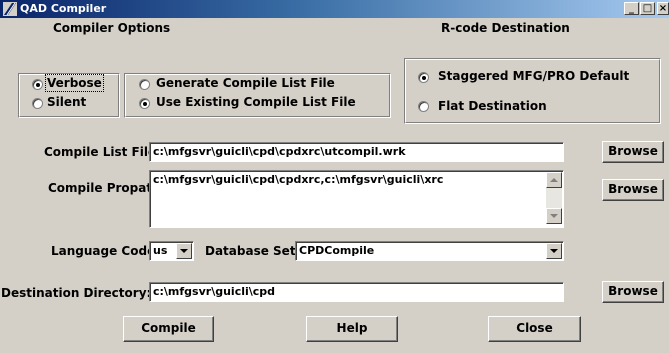 This screenshot has width=669, height=353. Describe the element at coordinates (74, 83) in the screenshot. I see `verbose-label: Verbose` at that location.